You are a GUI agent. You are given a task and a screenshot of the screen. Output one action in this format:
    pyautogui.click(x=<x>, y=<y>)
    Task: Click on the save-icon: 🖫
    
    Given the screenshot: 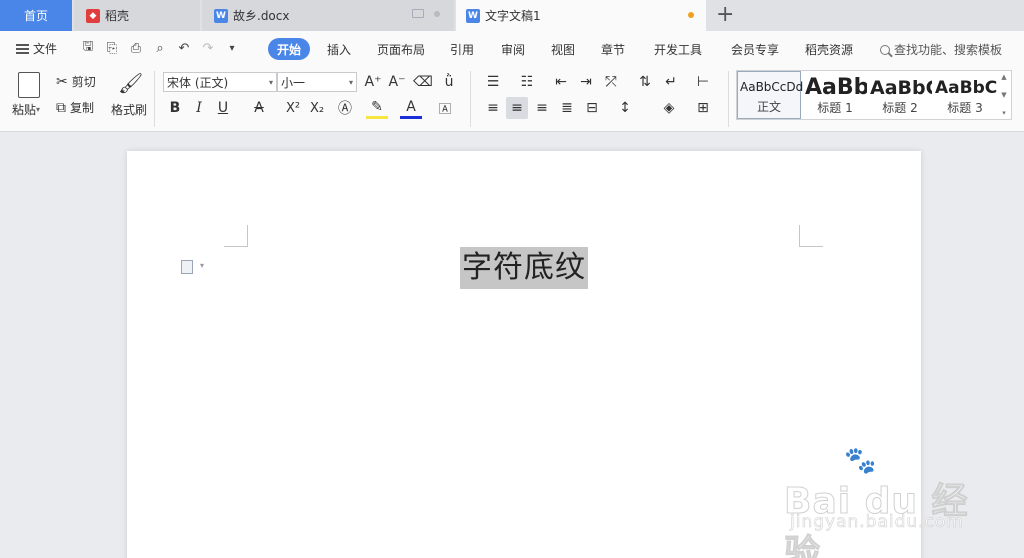 What is the action you would take?
    pyautogui.click(x=88, y=47)
    